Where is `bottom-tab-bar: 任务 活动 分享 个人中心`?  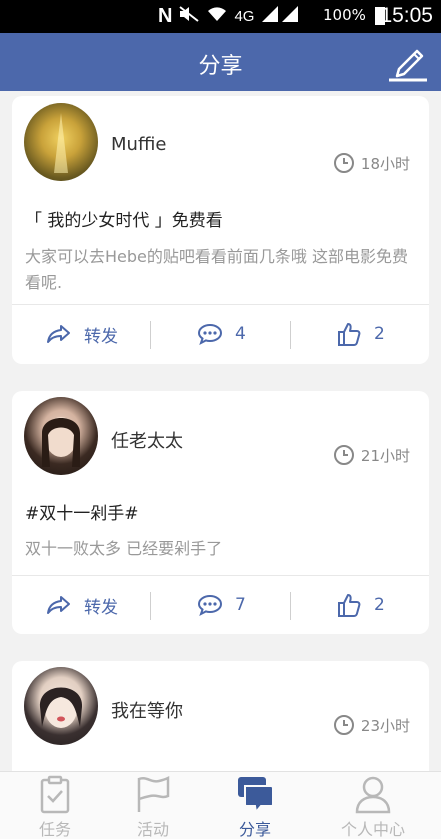
bottom-tab-bar: 任务 活动 分享 个人中心 is located at coordinates (220, 805).